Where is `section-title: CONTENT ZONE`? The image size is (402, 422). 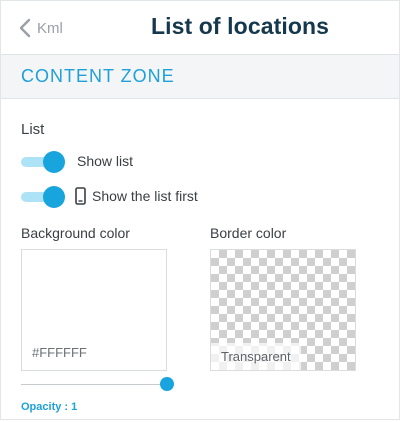 section-title: CONTENT ZONE is located at coordinates (98, 76).